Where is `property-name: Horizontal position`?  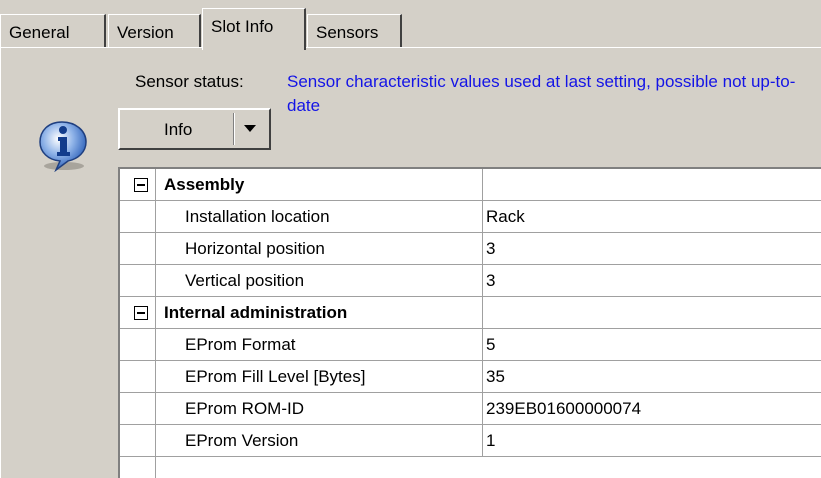
property-name: Horizontal position is located at coordinates (255, 248).